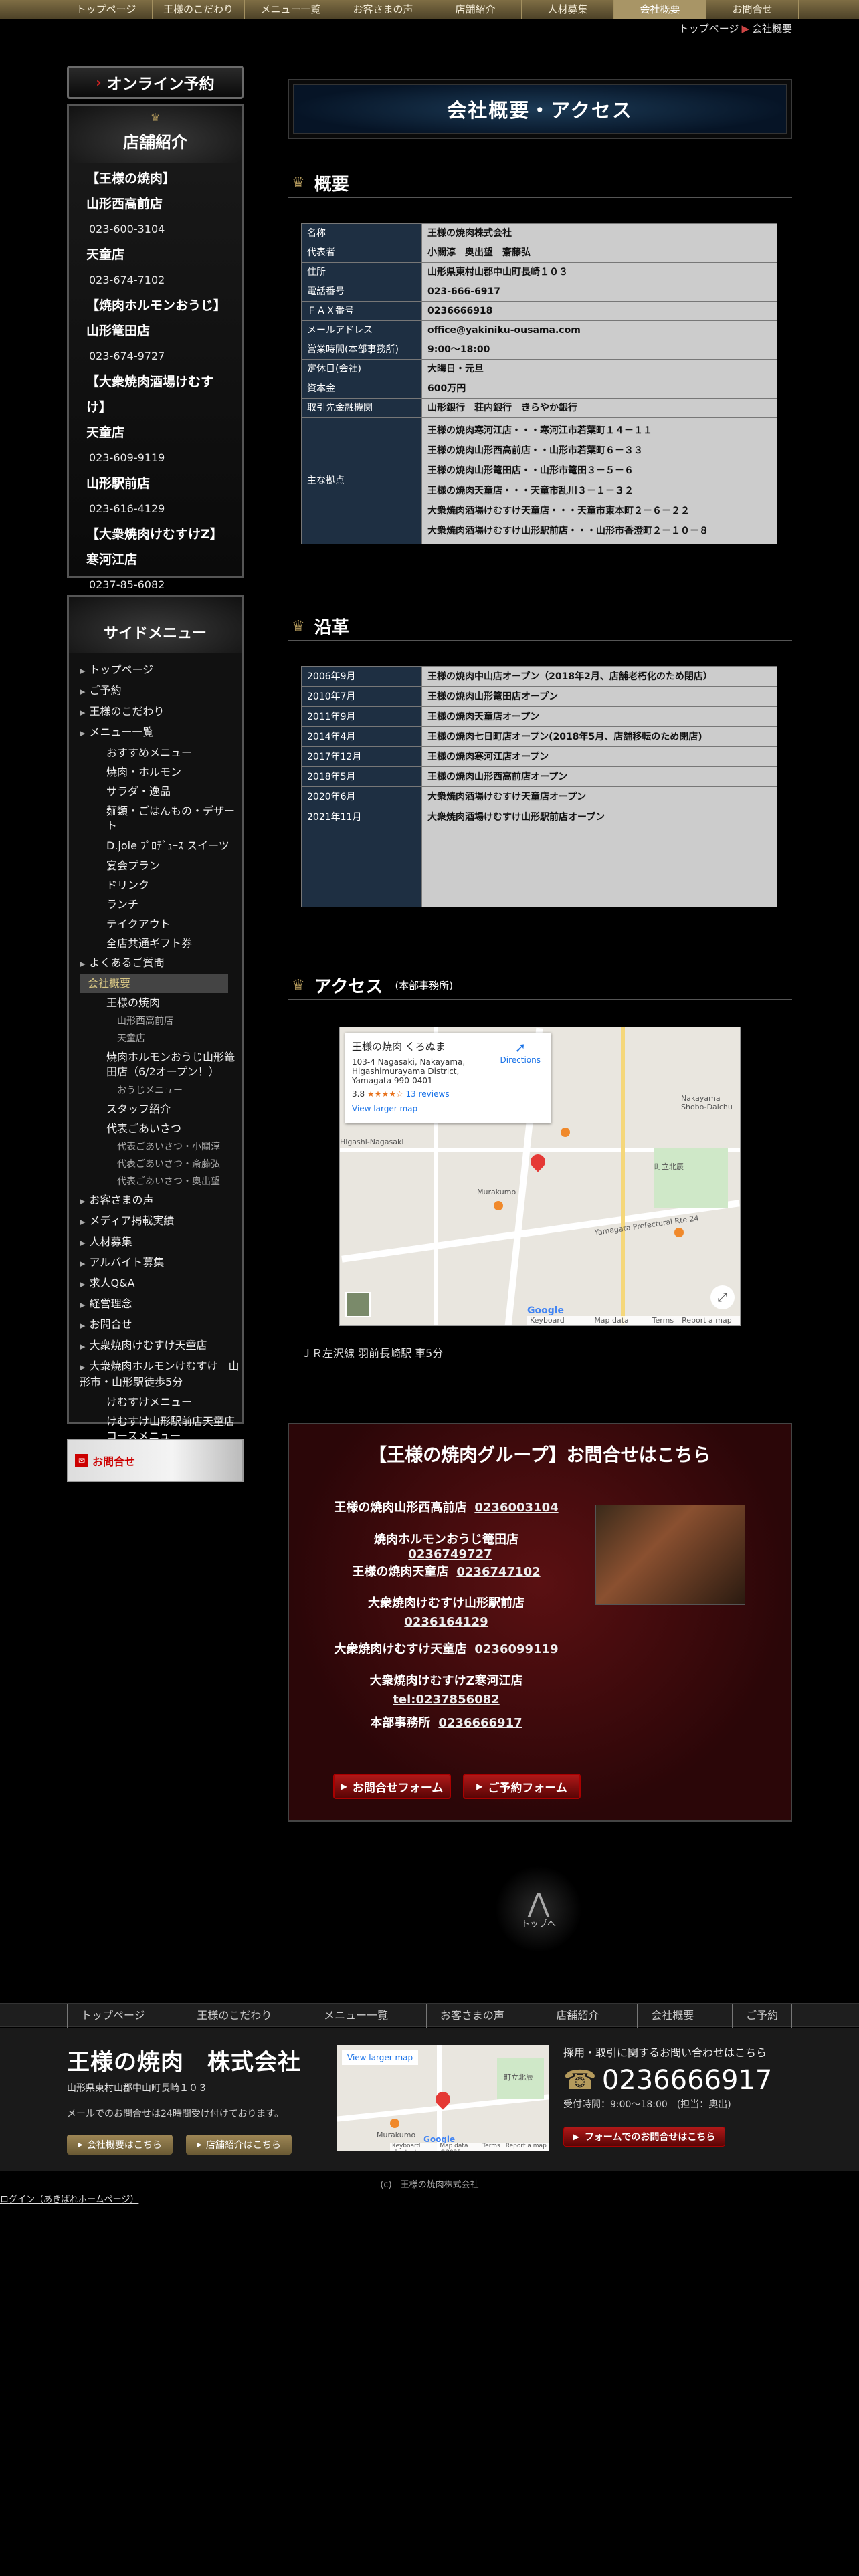 Image resolution: width=859 pixels, height=2576 pixels. I want to click on footer-nav-item: 会社概要, so click(672, 2016).